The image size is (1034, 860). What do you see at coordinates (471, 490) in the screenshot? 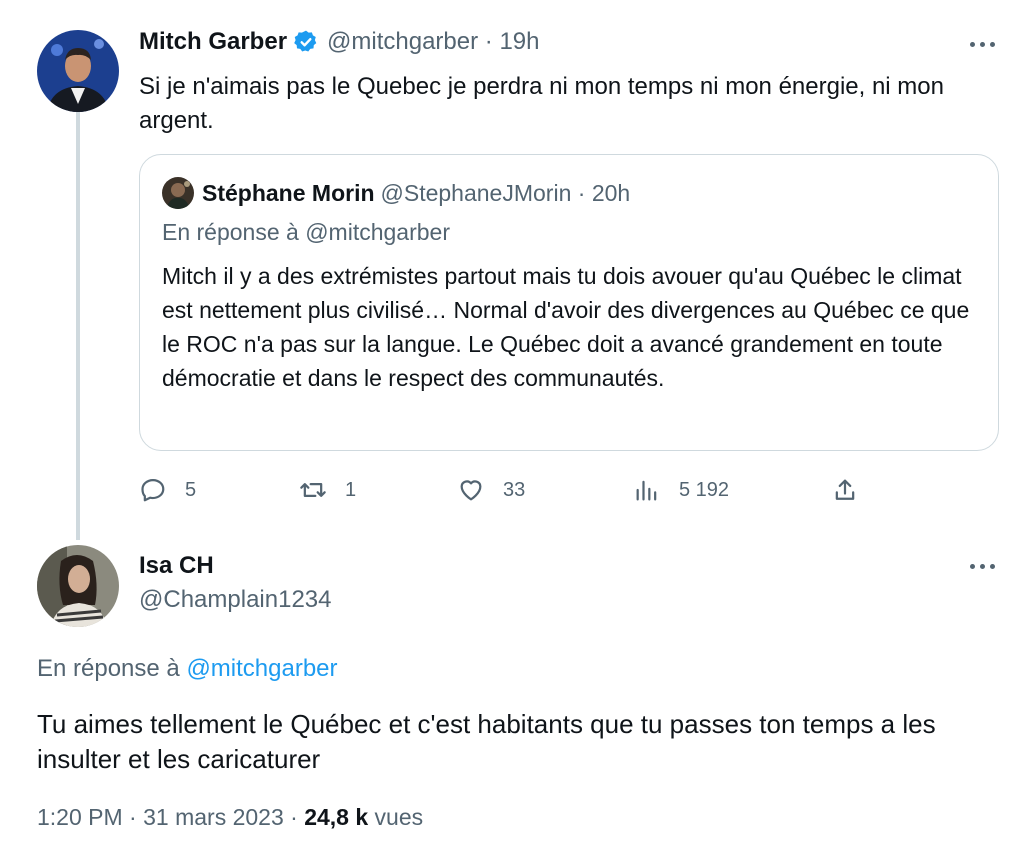
I see `like-icon` at bounding box center [471, 490].